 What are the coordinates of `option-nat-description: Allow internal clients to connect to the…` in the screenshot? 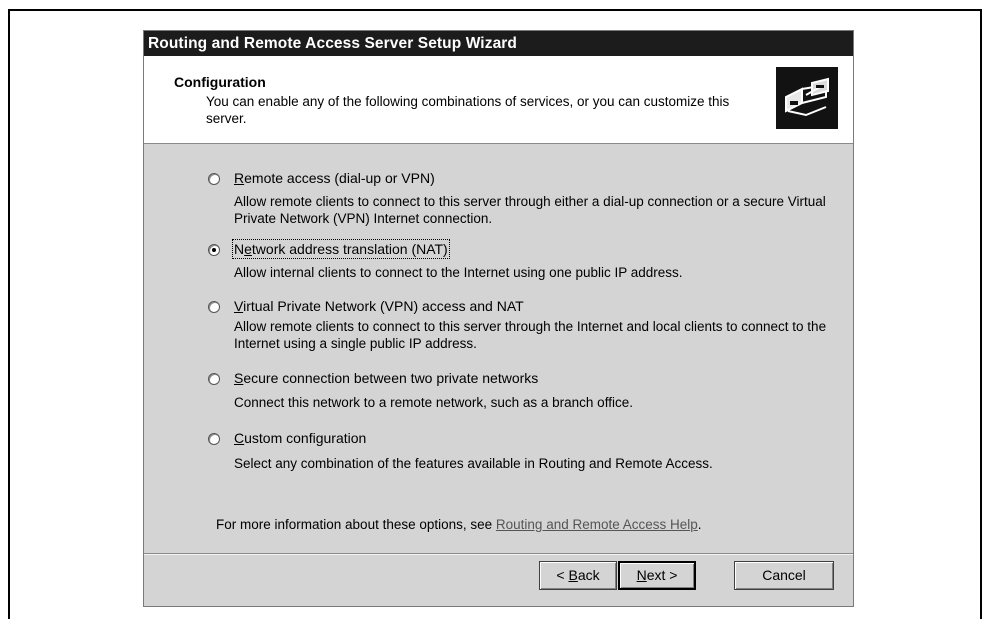 It's located at (458, 272).